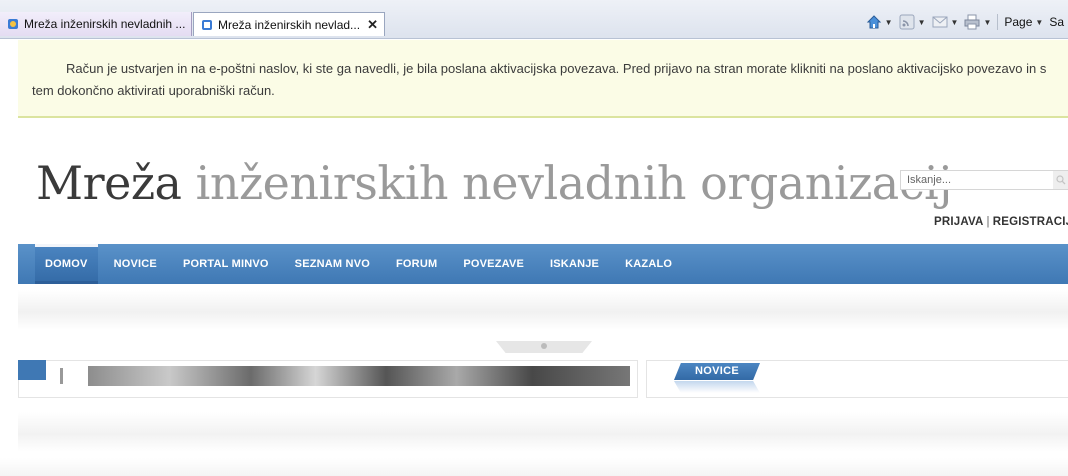 This screenshot has height=476, width=1068. I want to click on safety-menu-button: Sa, so click(1056, 22).